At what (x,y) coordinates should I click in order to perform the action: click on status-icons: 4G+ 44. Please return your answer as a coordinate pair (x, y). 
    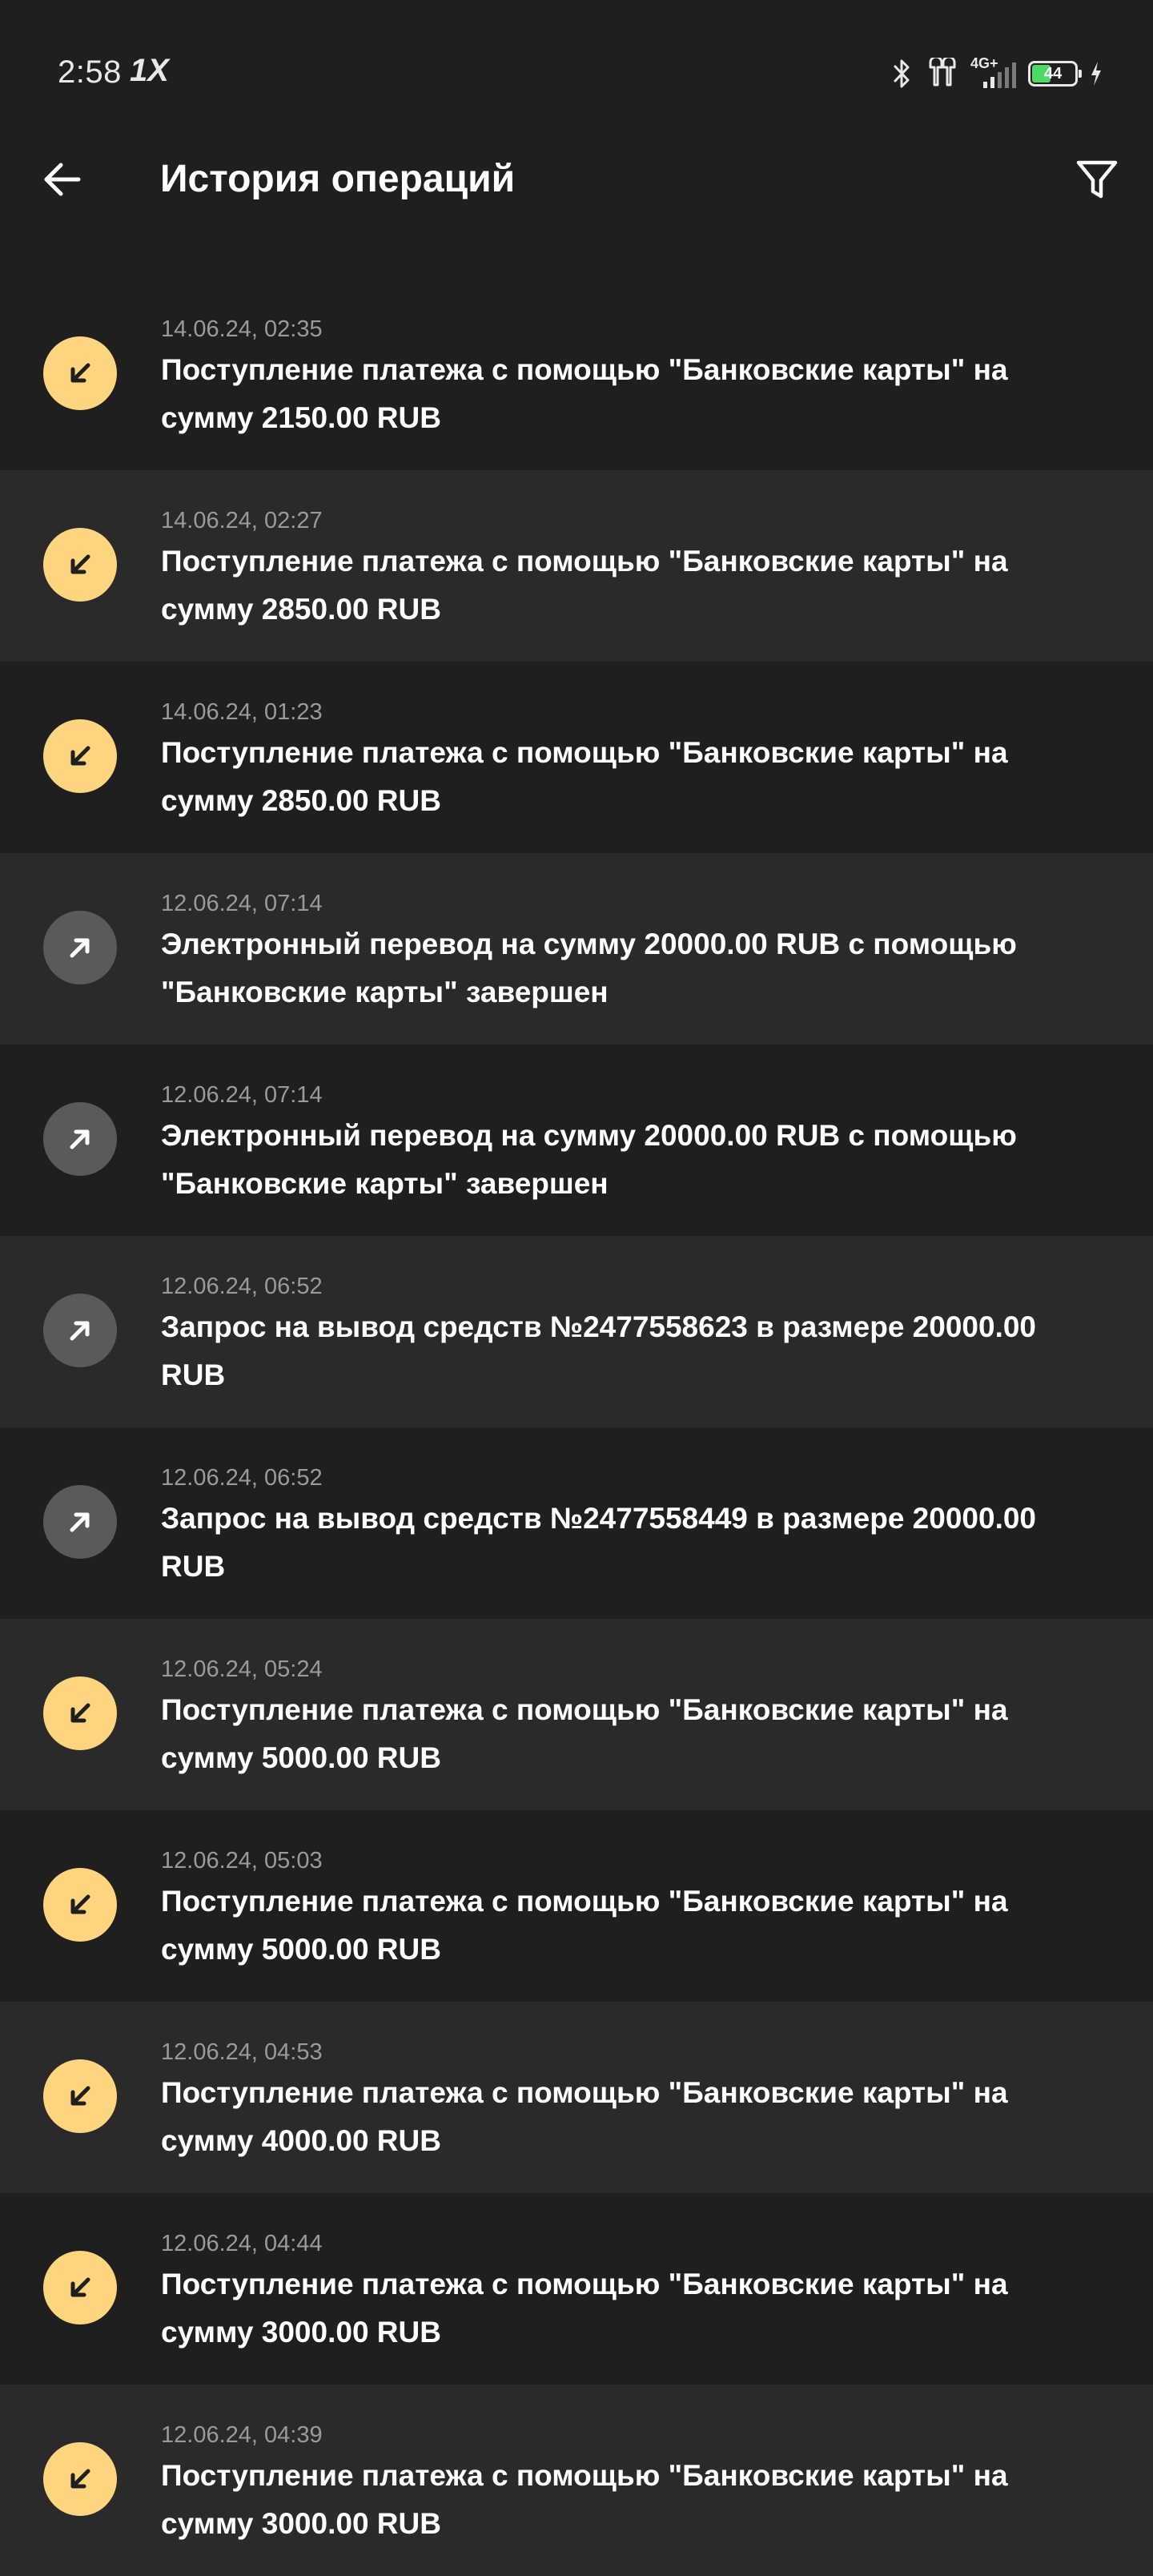
    Looking at the image, I should click on (997, 73).